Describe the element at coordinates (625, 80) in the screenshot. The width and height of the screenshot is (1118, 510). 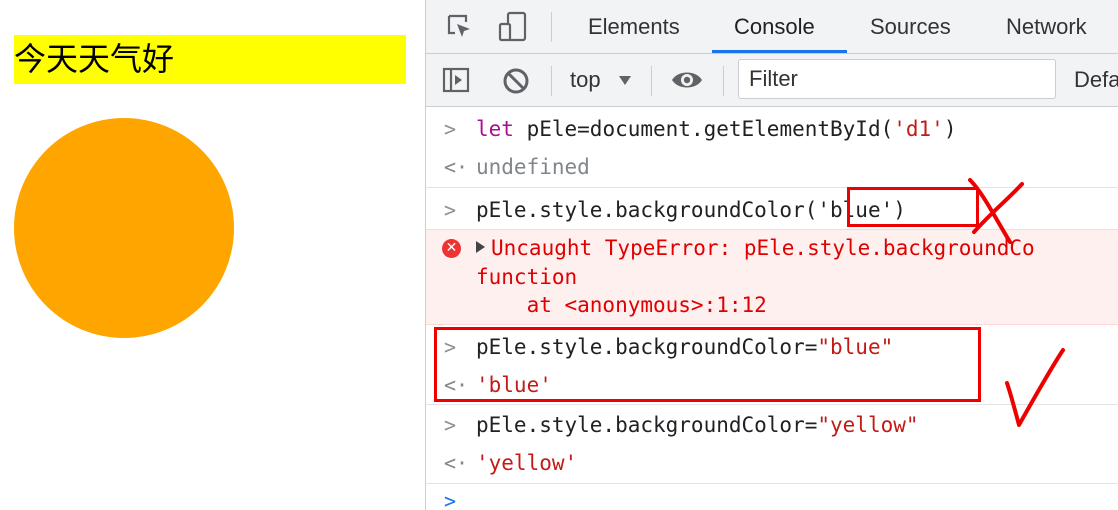
I see `dropdown-arrow-icon` at that location.